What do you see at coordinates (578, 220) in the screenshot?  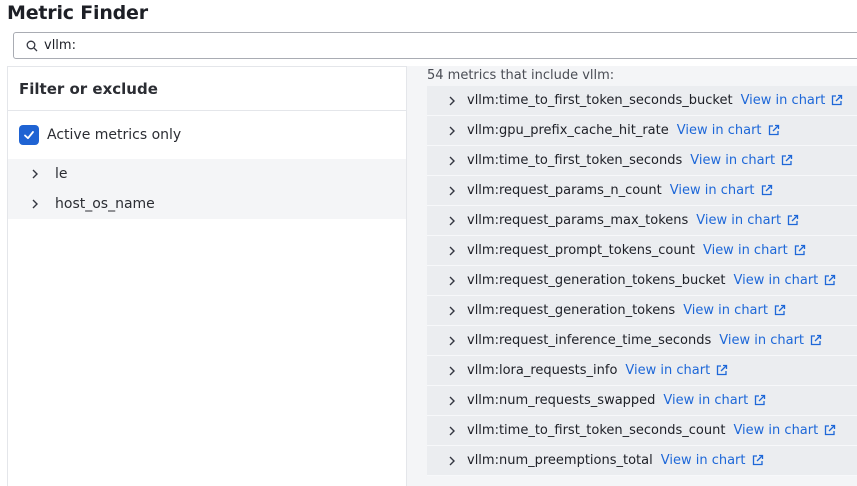 I see `metric-name: vllm:request_params_max_tokens` at bounding box center [578, 220].